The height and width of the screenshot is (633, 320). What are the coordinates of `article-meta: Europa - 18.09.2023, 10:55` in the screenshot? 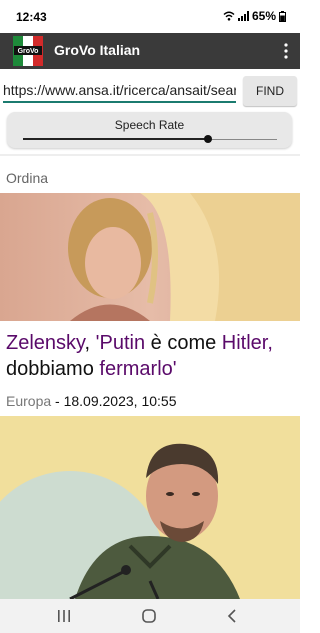 It's located at (91, 401).